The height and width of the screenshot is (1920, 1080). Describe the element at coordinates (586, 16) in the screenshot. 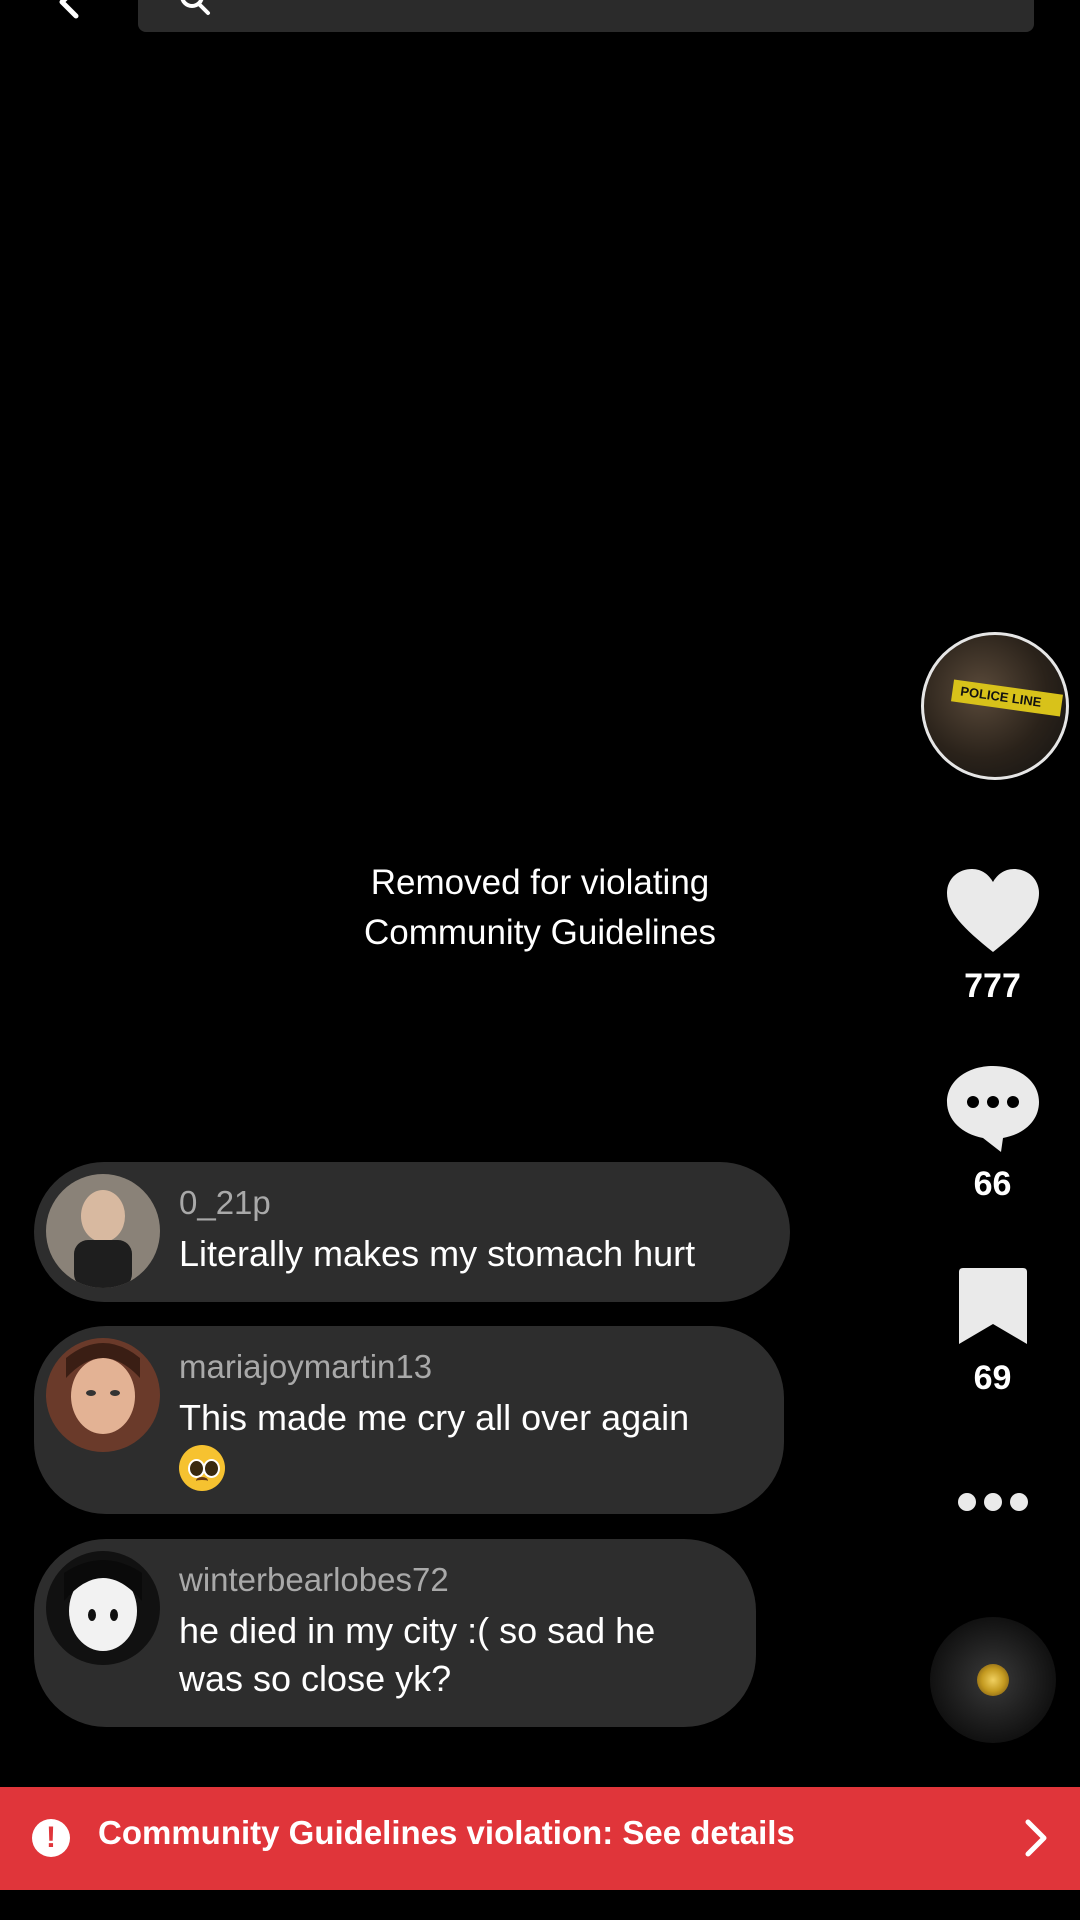

I see `search-input` at that location.